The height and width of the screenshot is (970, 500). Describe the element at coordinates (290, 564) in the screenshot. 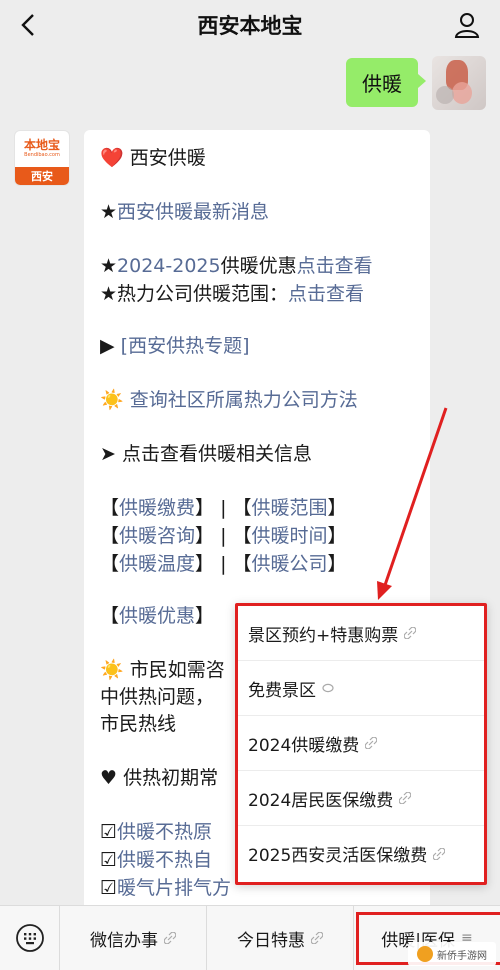

I see `grid-link-company: 供暖公司` at that location.